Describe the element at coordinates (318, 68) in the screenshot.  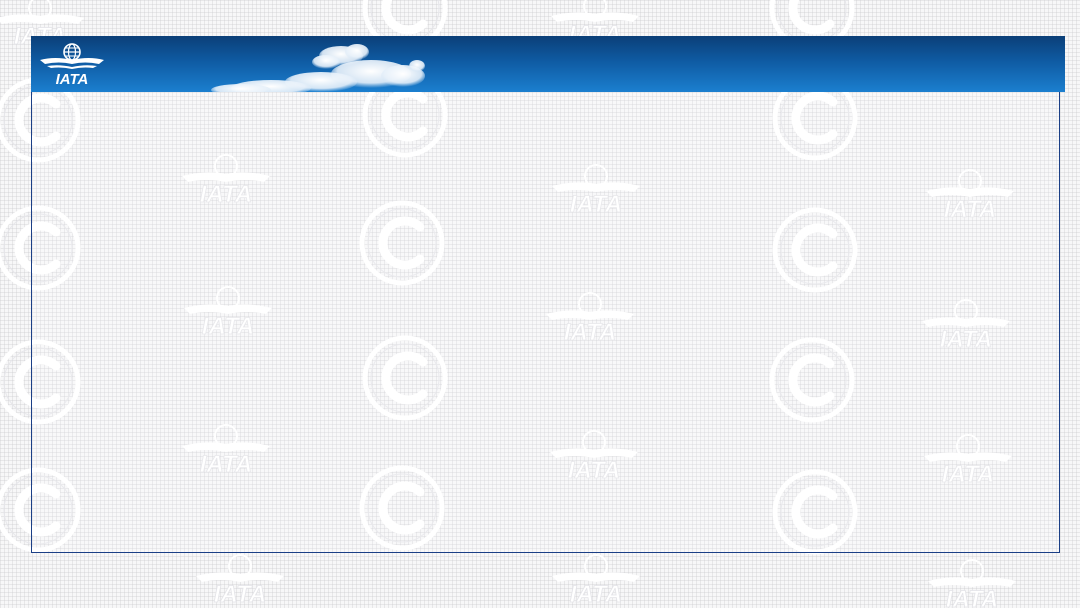
I see `clouds-decoration` at that location.